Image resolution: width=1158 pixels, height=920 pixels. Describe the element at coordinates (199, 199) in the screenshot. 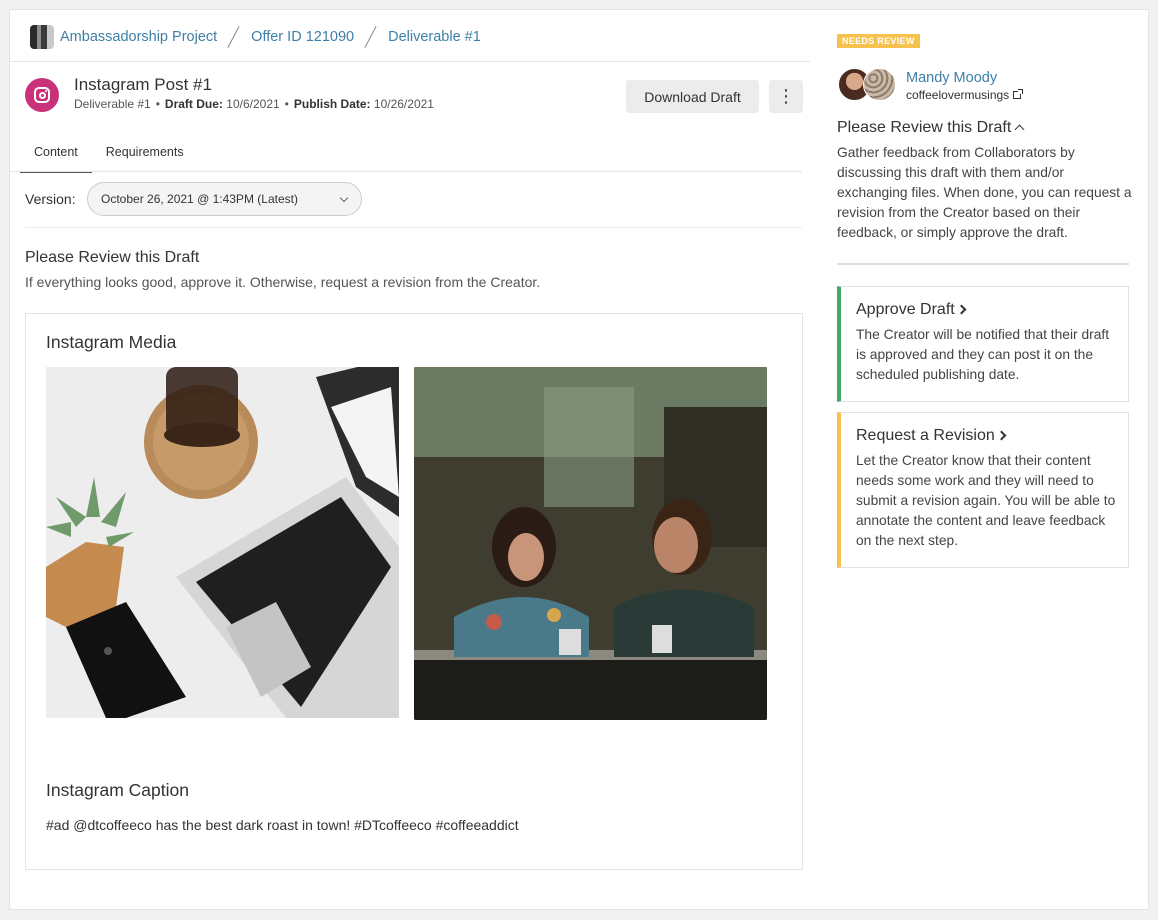

I see `version-selected-value: October 26, 2021 @ 1:43PM (Latest)` at that location.